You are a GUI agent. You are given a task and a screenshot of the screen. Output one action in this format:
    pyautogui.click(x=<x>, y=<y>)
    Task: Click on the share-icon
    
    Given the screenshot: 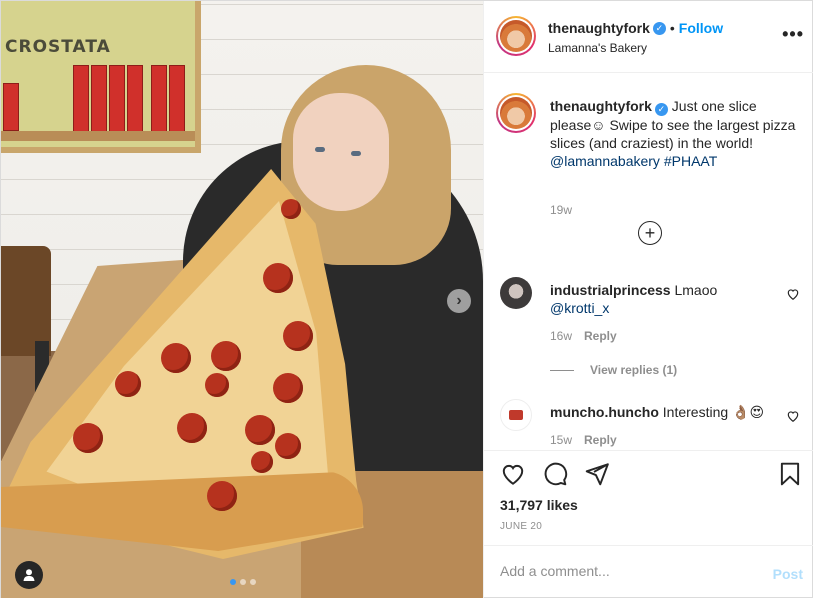 What is the action you would take?
    pyautogui.click(x=597, y=474)
    